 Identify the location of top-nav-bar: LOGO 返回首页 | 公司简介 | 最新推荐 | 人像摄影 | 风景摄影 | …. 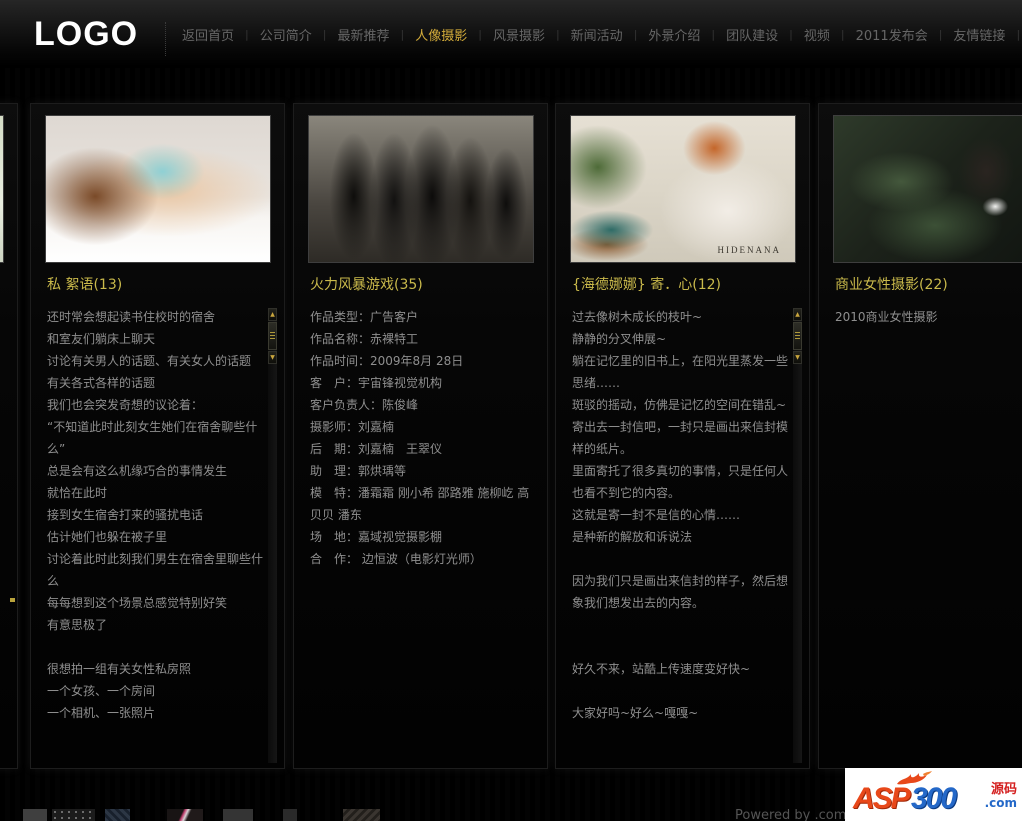
(511, 34).